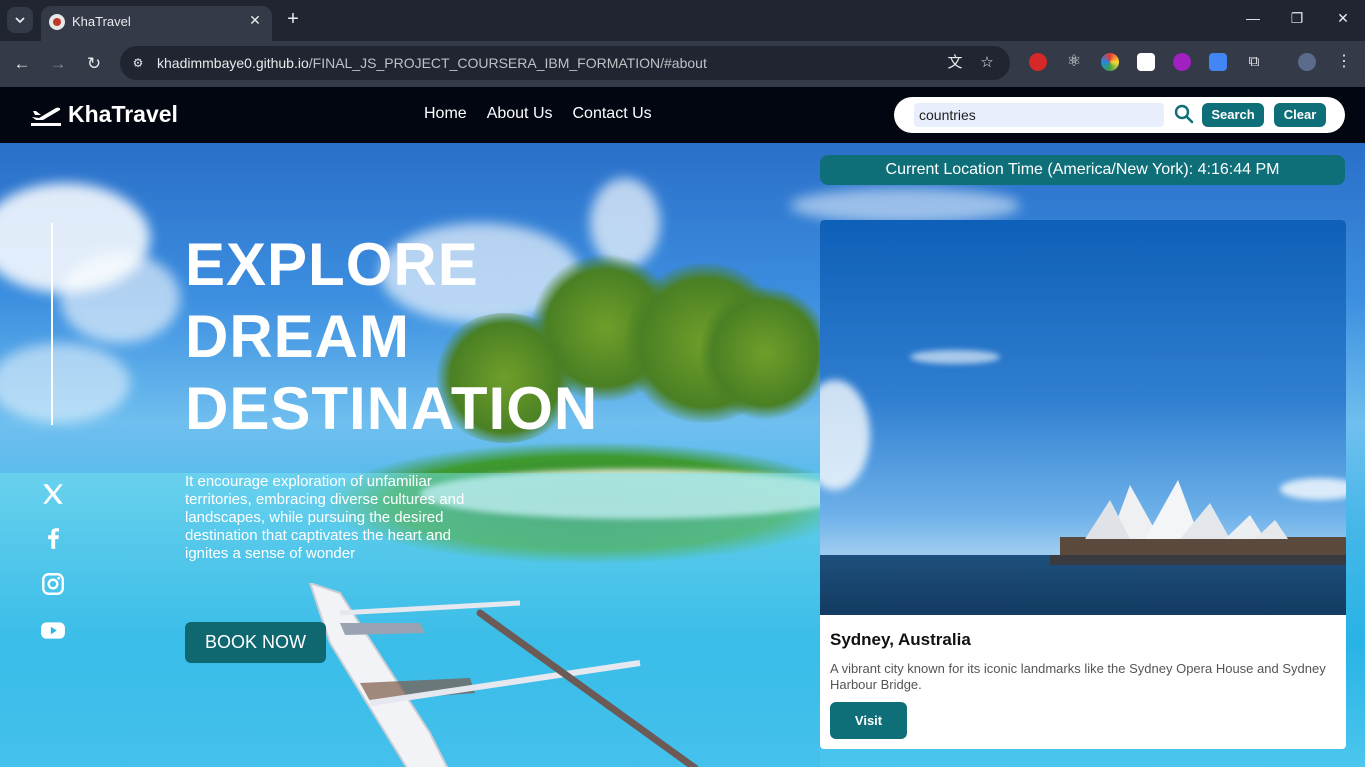 The image size is (1365, 767). What do you see at coordinates (1254, 62) in the screenshot?
I see `extensions-puzzle-icon: ⧉` at bounding box center [1254, 62].